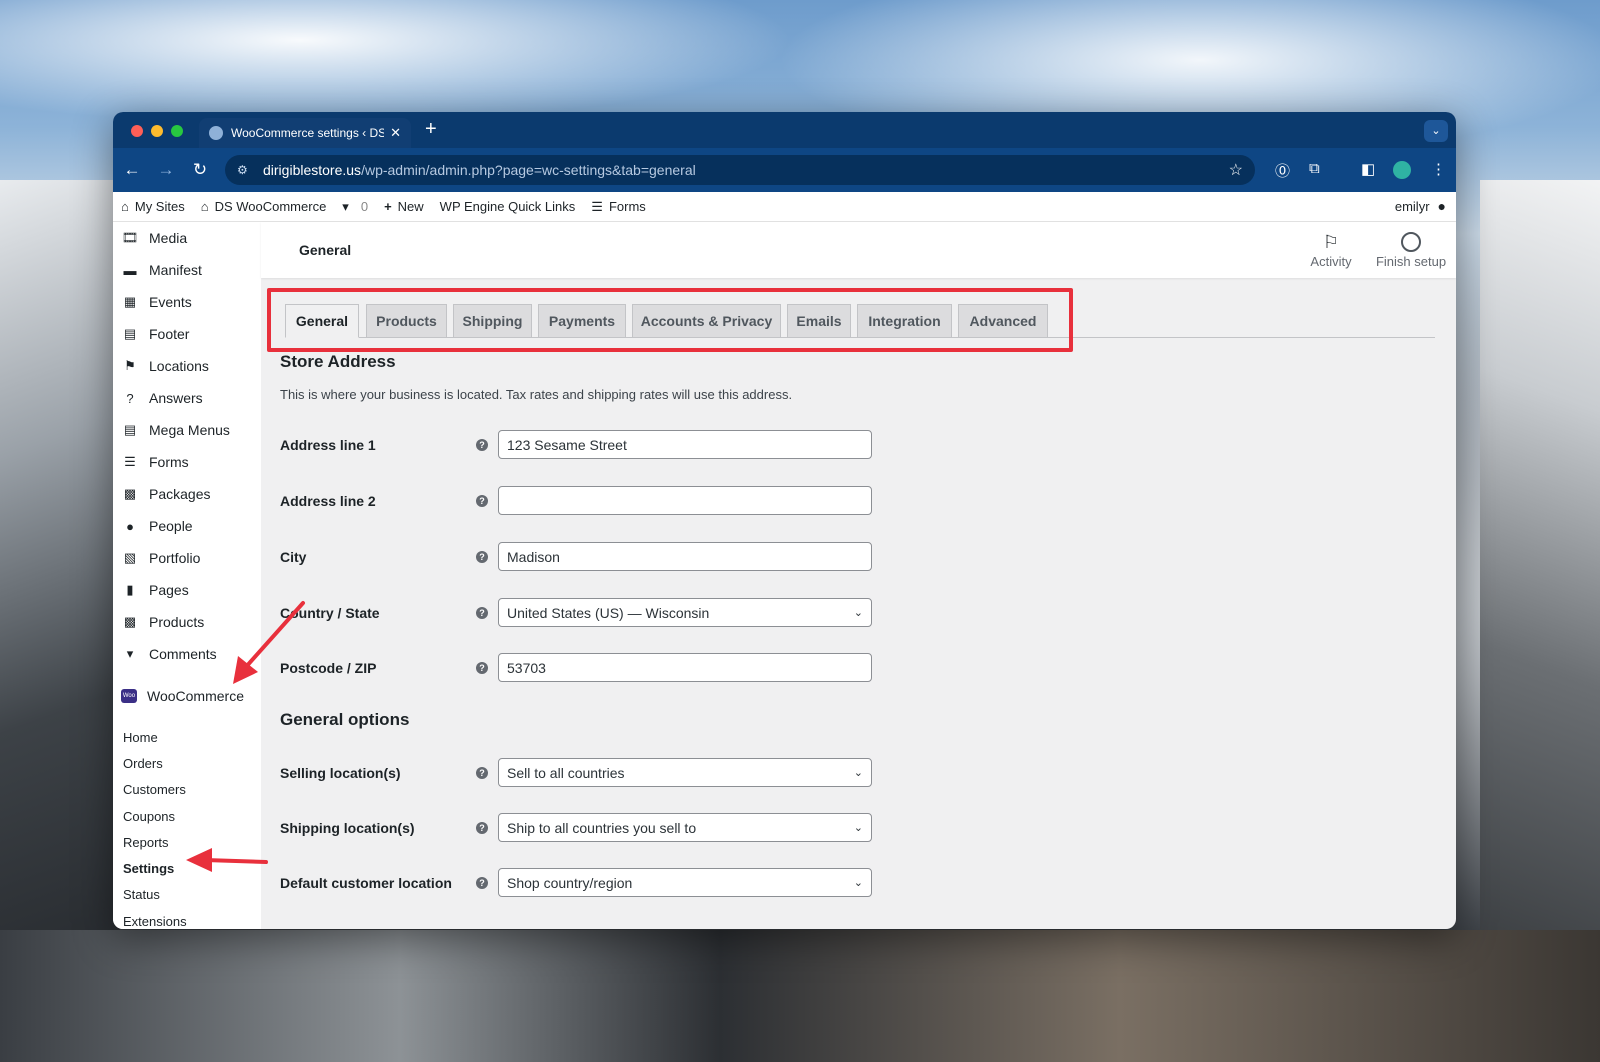 The height and width of the screenshot is (1062, 1600). I want to click on media-icon: 🎞, so click(130, 237).